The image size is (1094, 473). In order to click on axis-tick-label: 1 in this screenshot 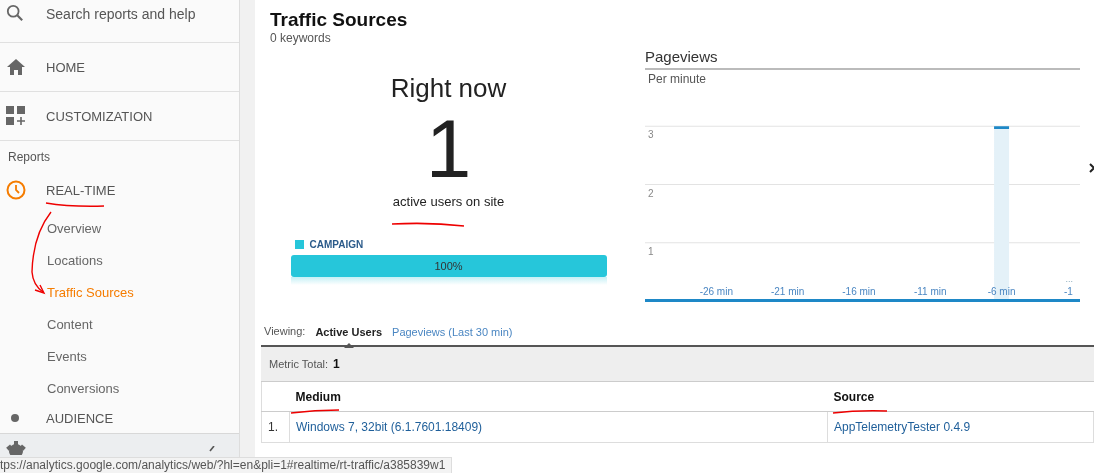, I will do `click(651, 251)`.